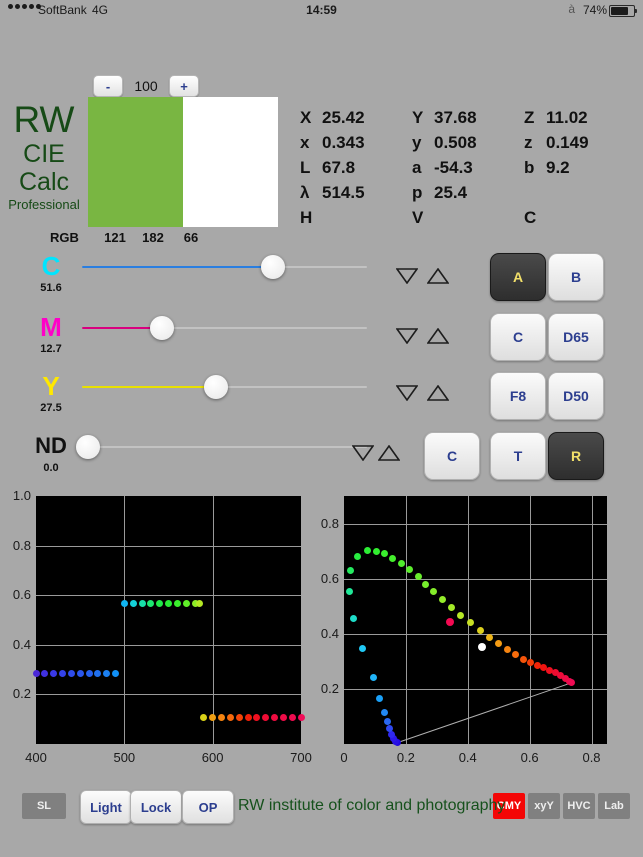 This screenshot has width=643, height=857. Describe the element at coordinates (467, 757) in the screenshot. I see `x-tick-label: 0.4` at that location.